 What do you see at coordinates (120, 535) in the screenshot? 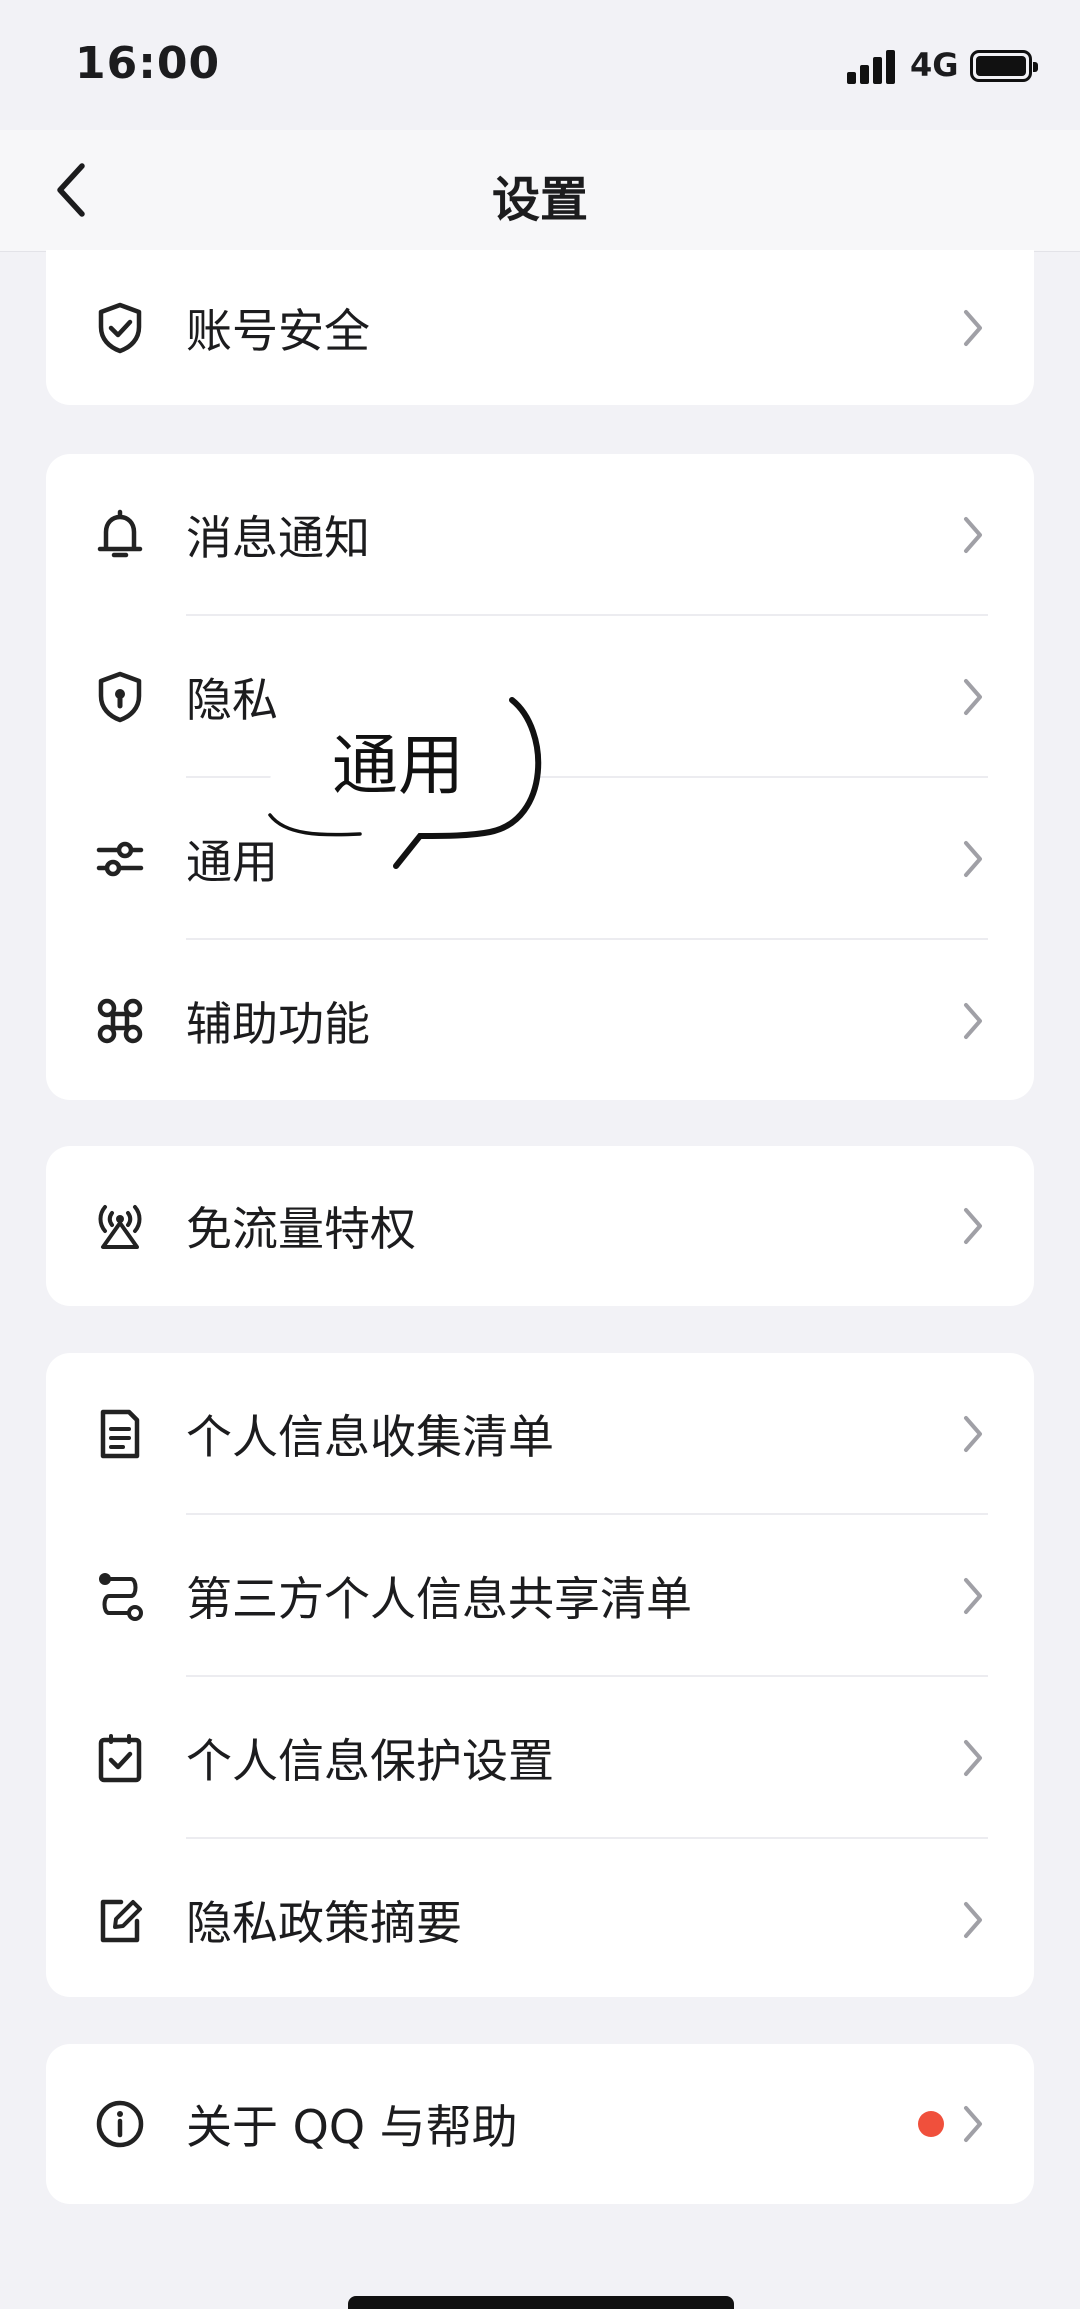
I see `bell-icon` at bounding box center [120, 535].